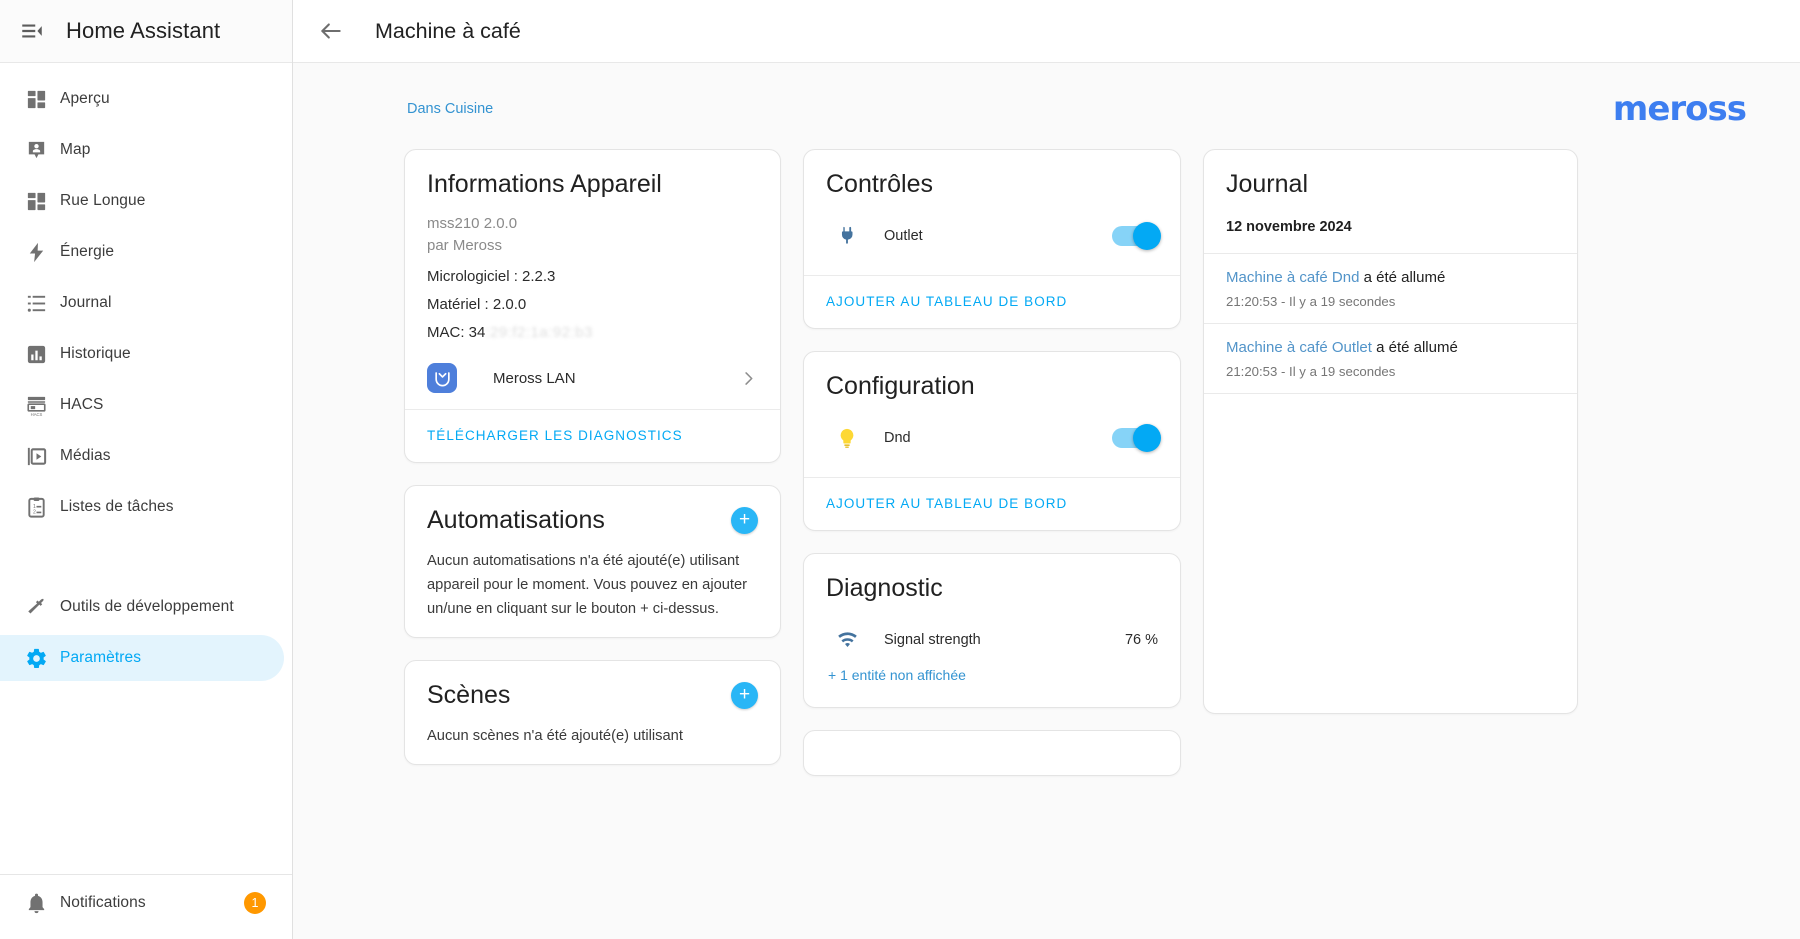 The width and height of the screenshot is (1800, 939). What do you see at coordinates (36, 354) in the screenshot?
I see `chart-bar-icon` at bounding box center [36, 354].